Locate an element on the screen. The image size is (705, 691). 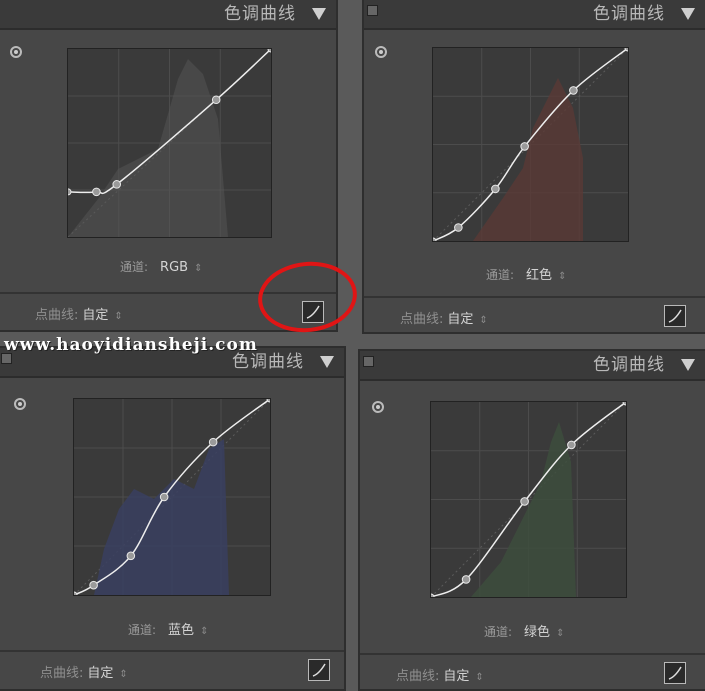
channel-selector: 通道: 蓝色 ⇕ is located at coordinates (168, 628).